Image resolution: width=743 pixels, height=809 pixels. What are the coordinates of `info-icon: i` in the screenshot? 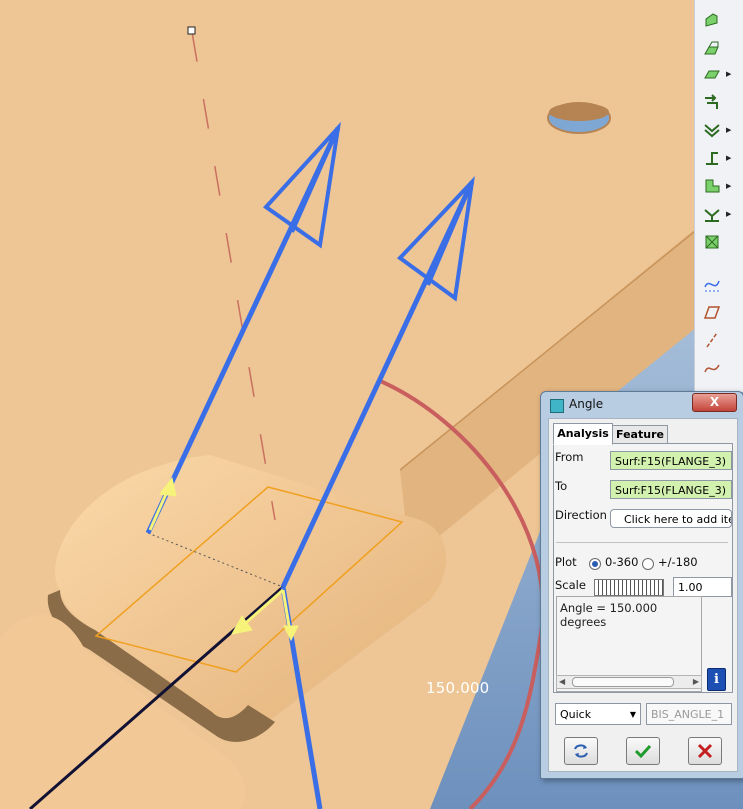 It's located at (716, 679).